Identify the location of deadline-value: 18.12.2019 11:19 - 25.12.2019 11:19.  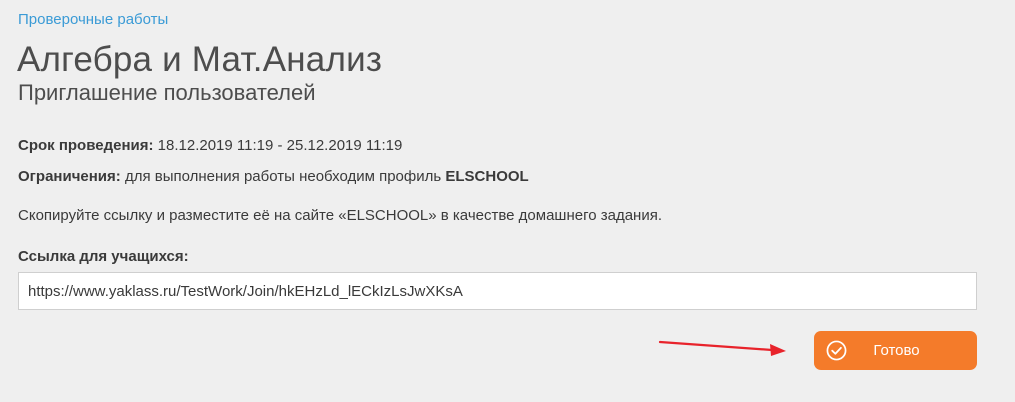
(280, 145).